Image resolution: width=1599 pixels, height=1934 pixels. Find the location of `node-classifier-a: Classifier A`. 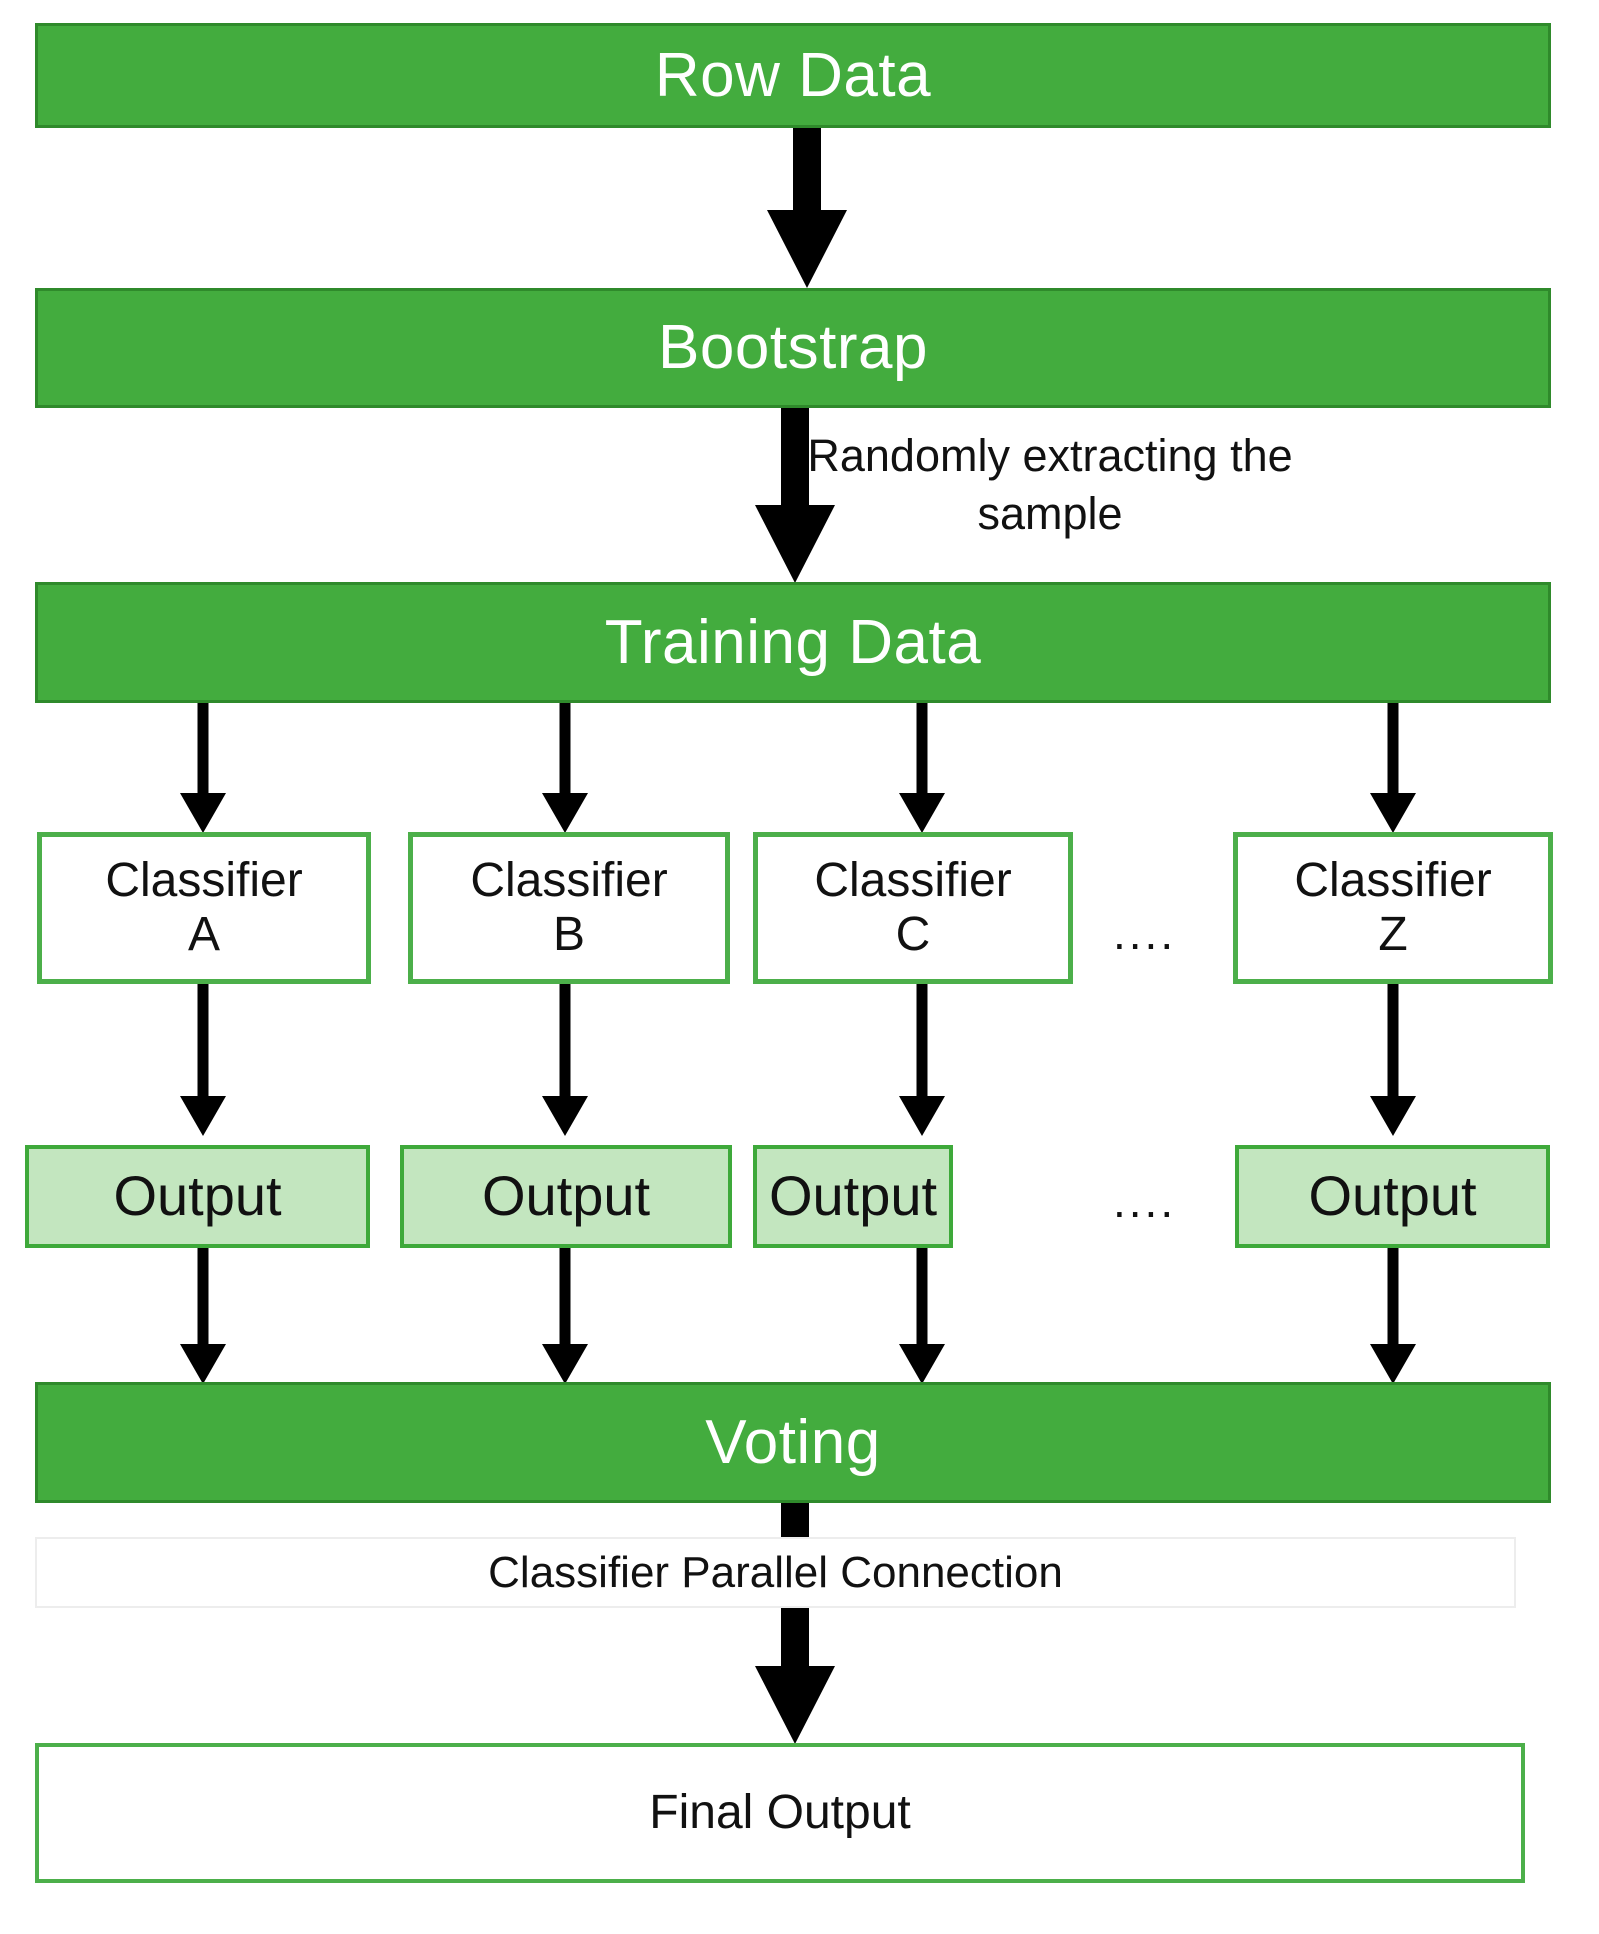

node-classifier-a: Classifier A is located at coordinates (204, 908).